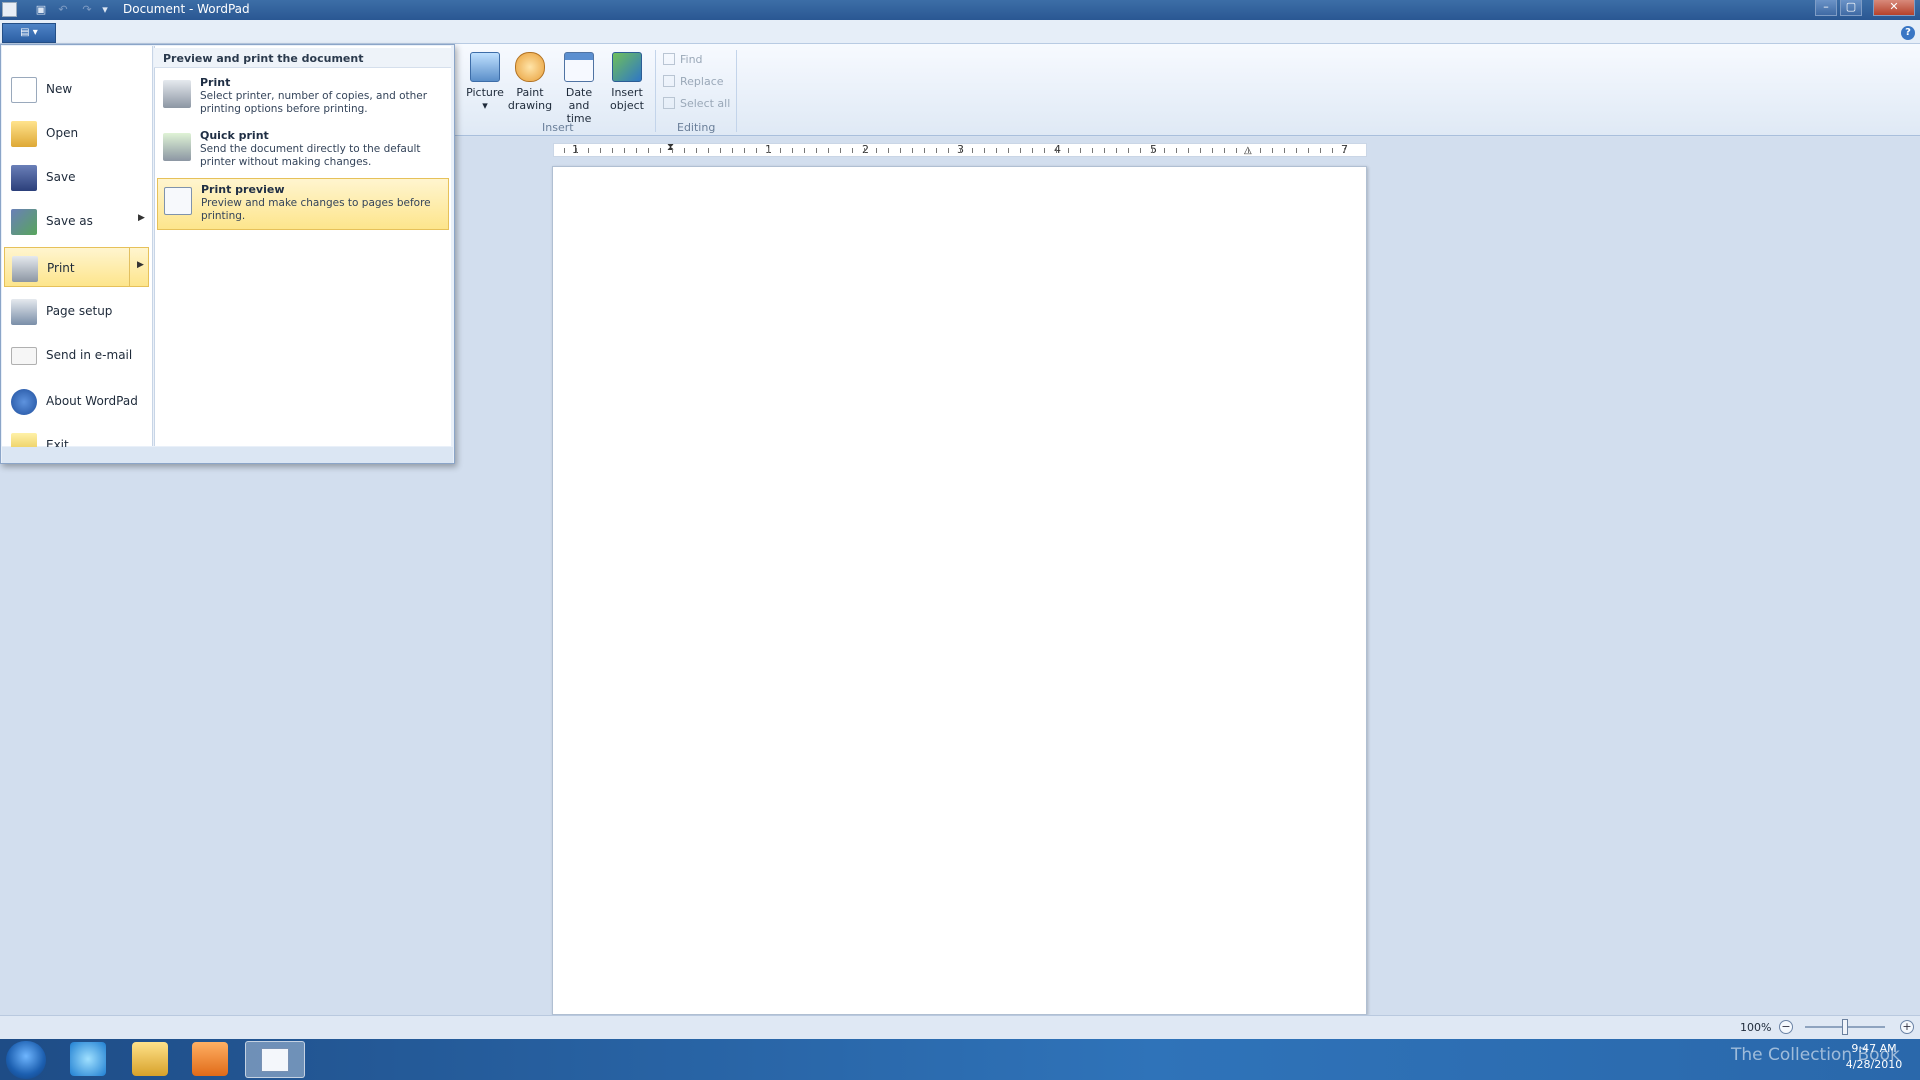 The width and height of the screenshot is (1920, 1080). I want to click on paint-label: Paint, so click(530, 92).